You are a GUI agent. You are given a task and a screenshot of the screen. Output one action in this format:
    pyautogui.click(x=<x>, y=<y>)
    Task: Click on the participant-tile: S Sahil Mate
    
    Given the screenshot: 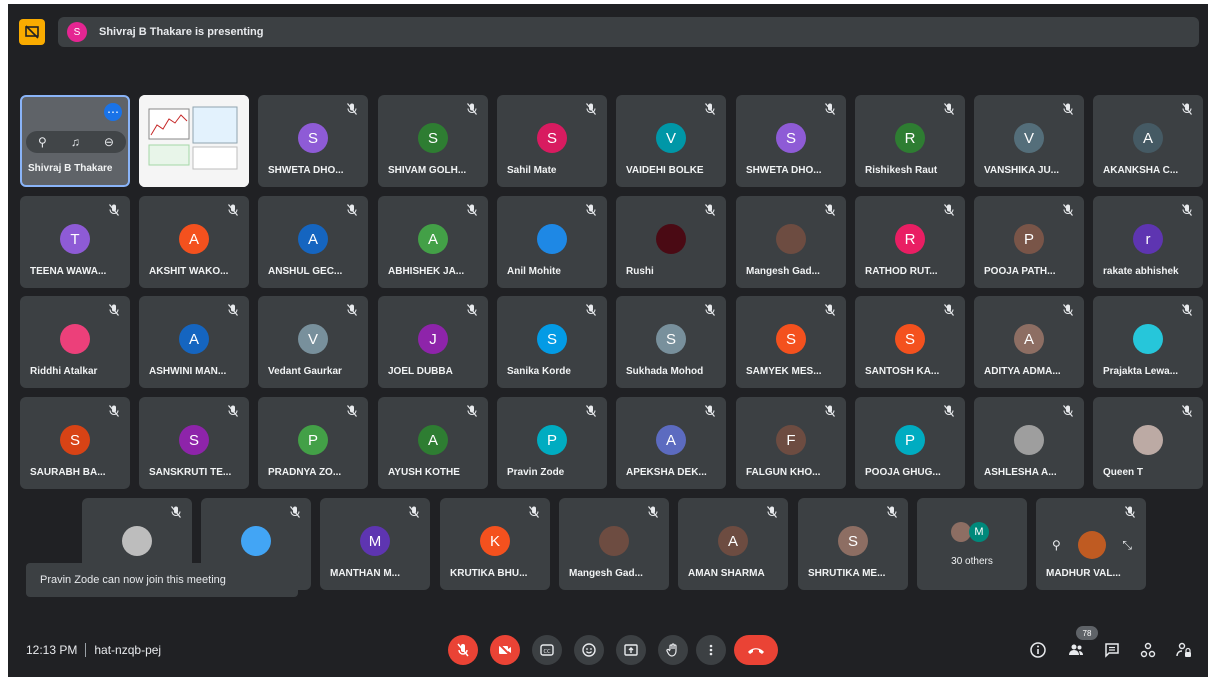 What is the action you would take?
    pyautogui.click(x=552, y=141)
    